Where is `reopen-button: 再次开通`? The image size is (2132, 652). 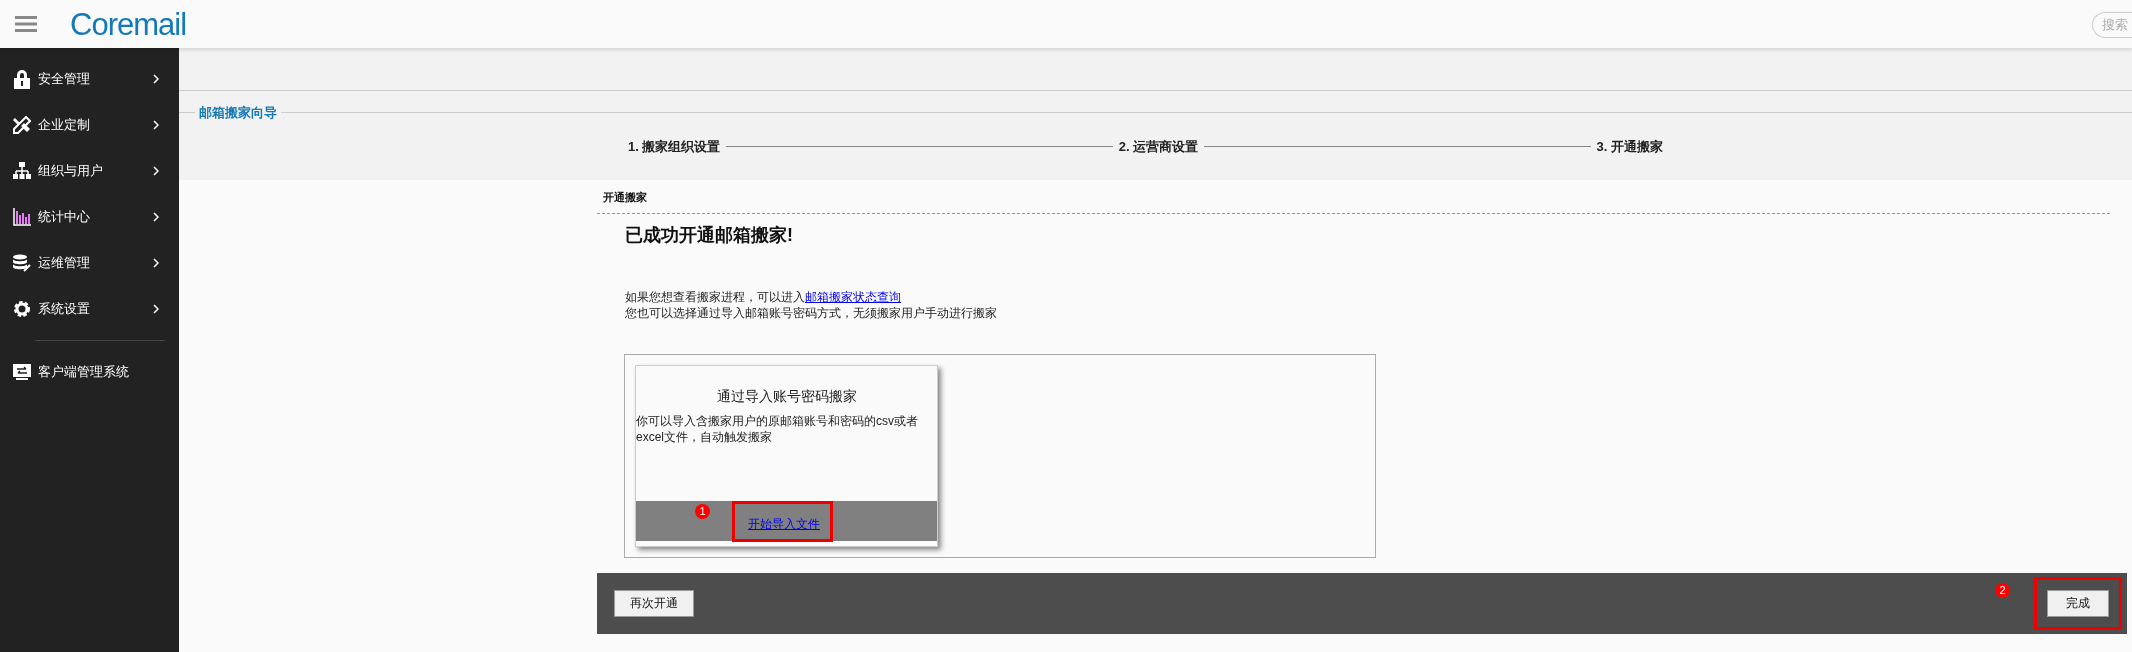
reopen-button: 再次开通 is located at coordinates (654, 603).